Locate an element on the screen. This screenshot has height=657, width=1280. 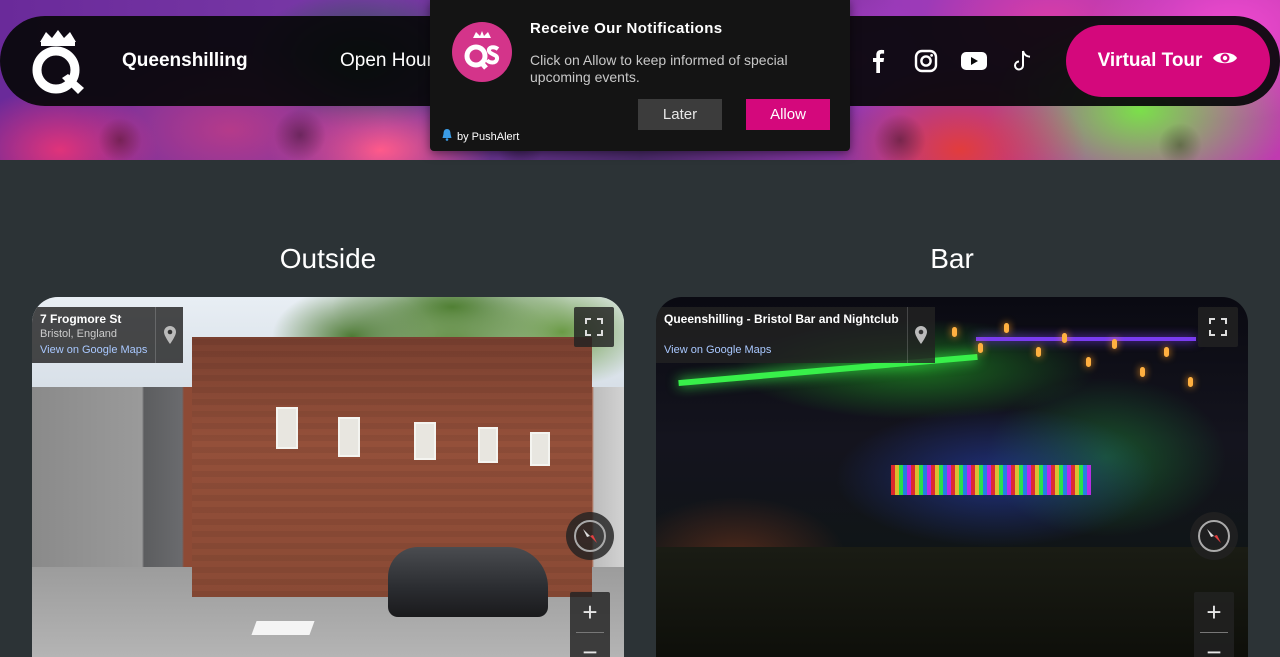
instagram-icon is located at coordinates (926, 61).